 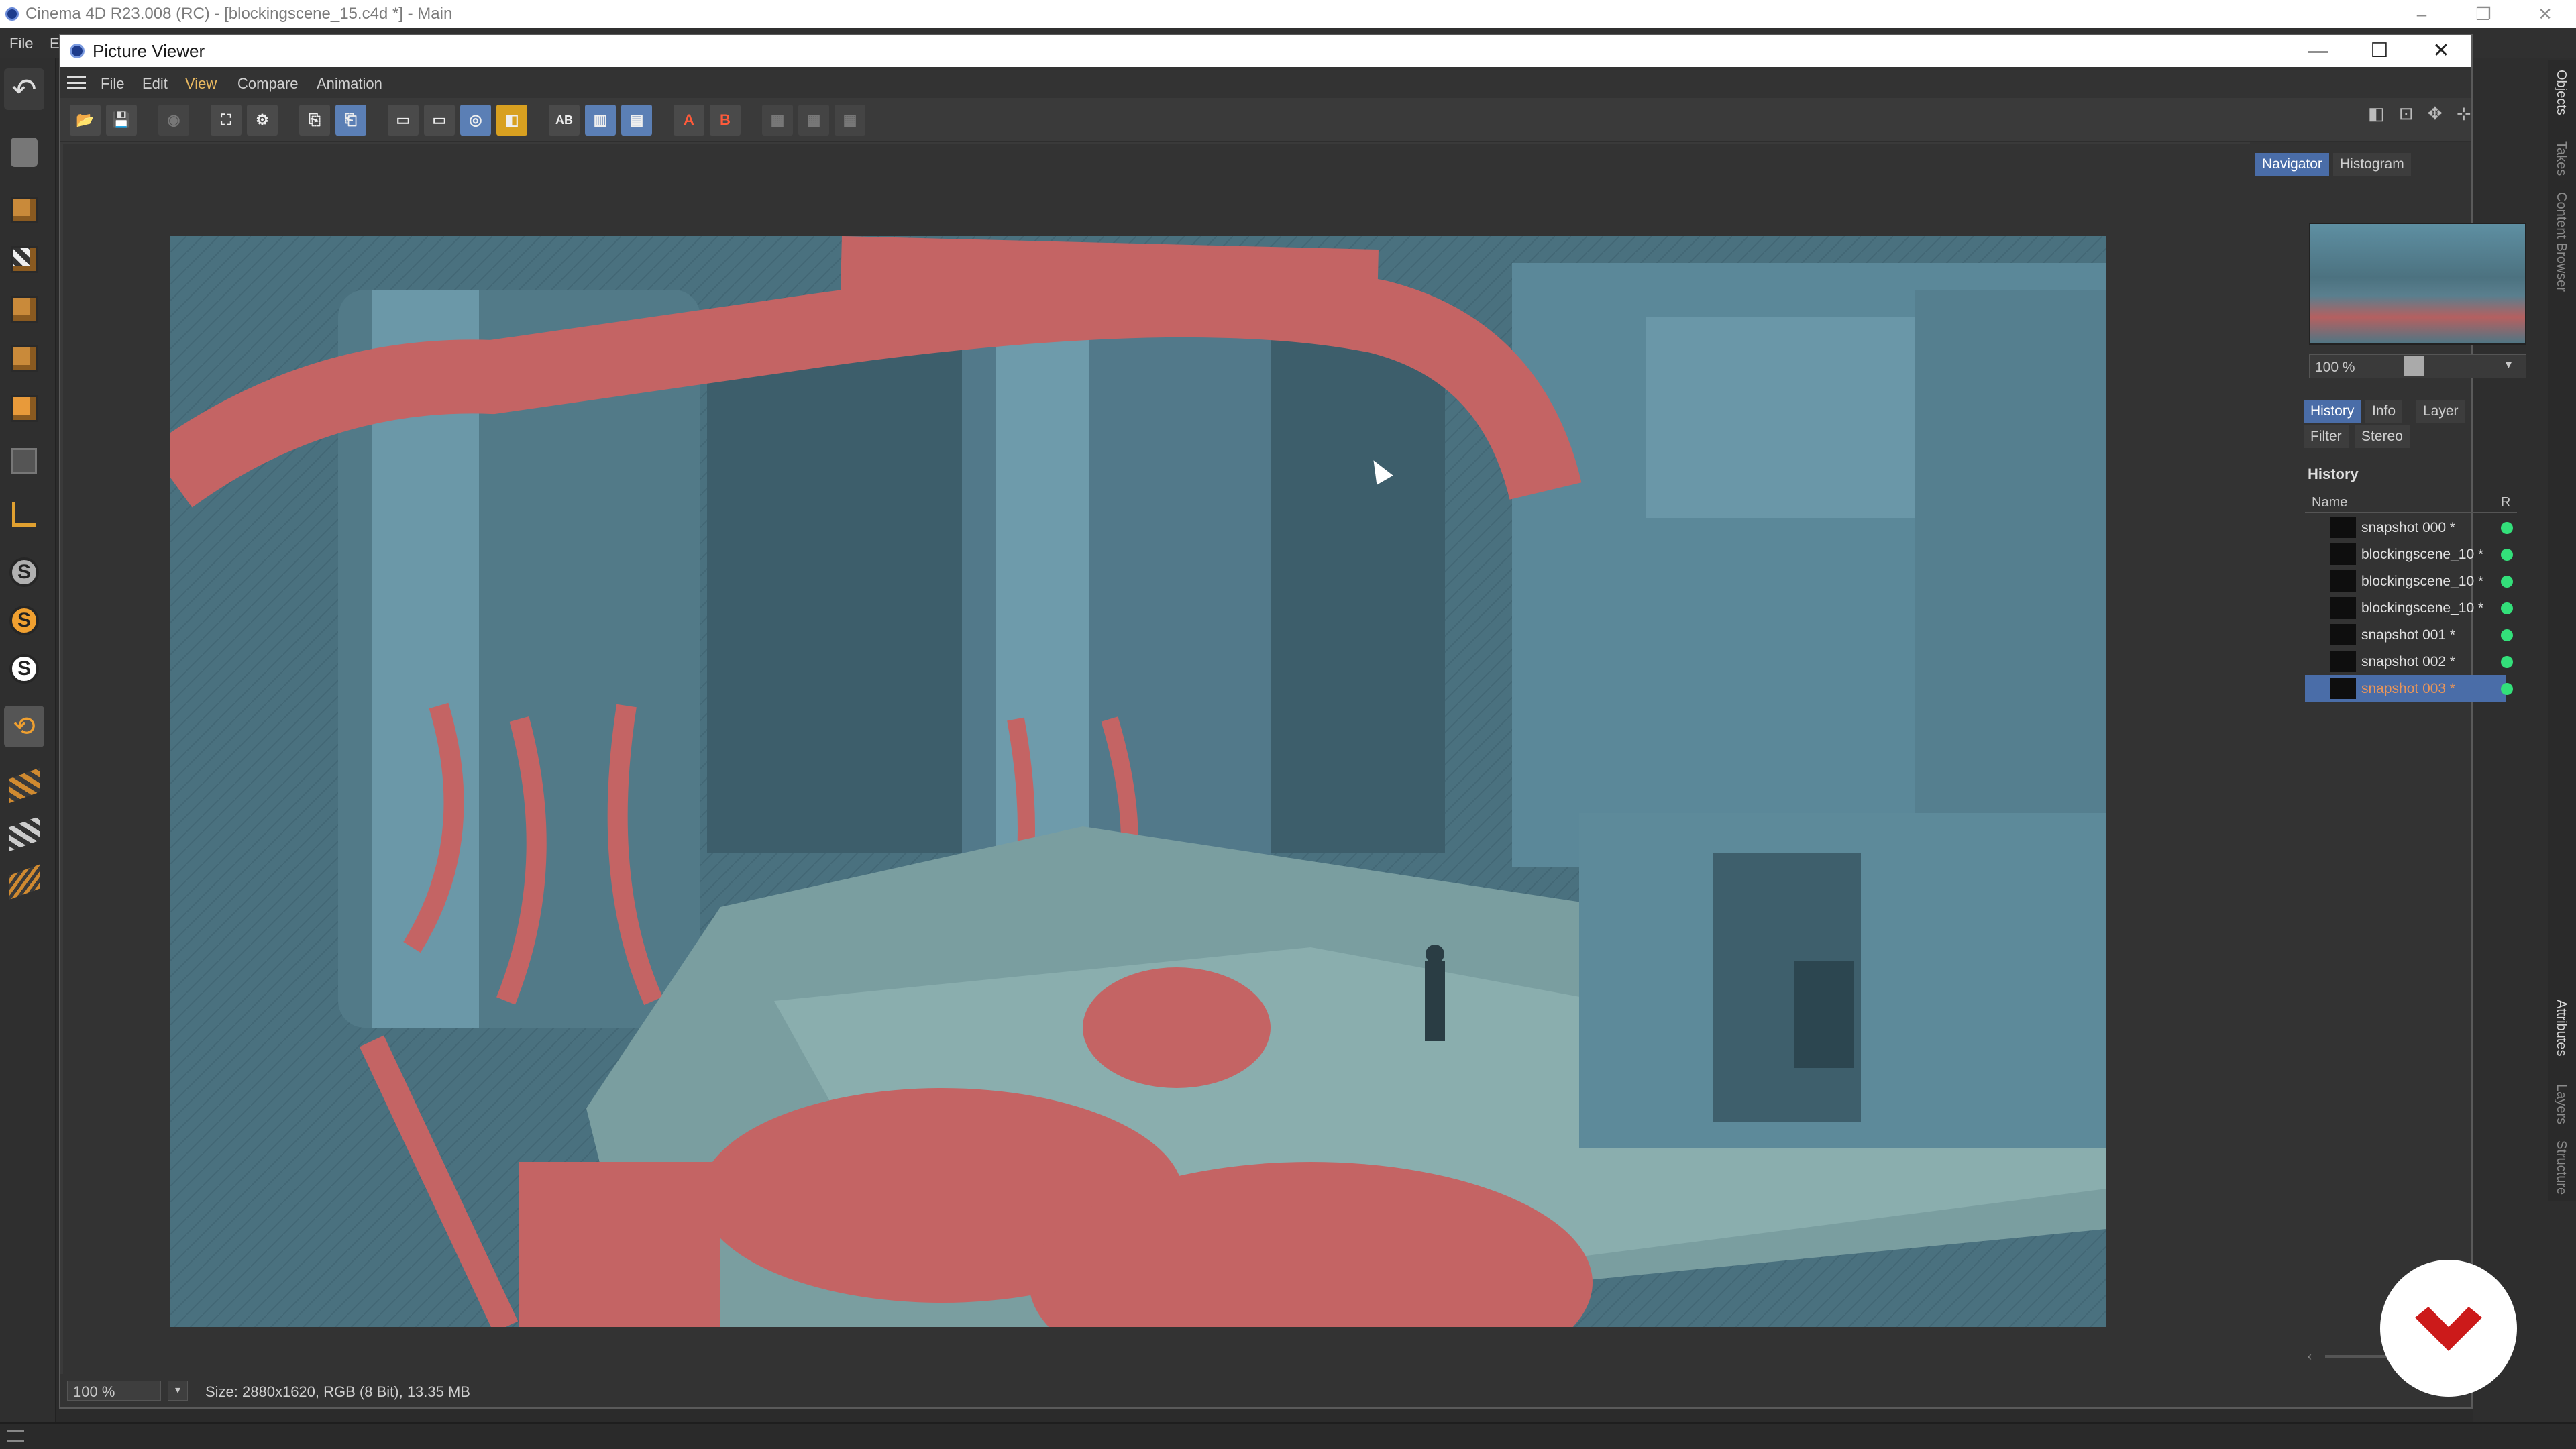 I want to click on lock-workplane-button: ⟲, so click(x=24, y=726).